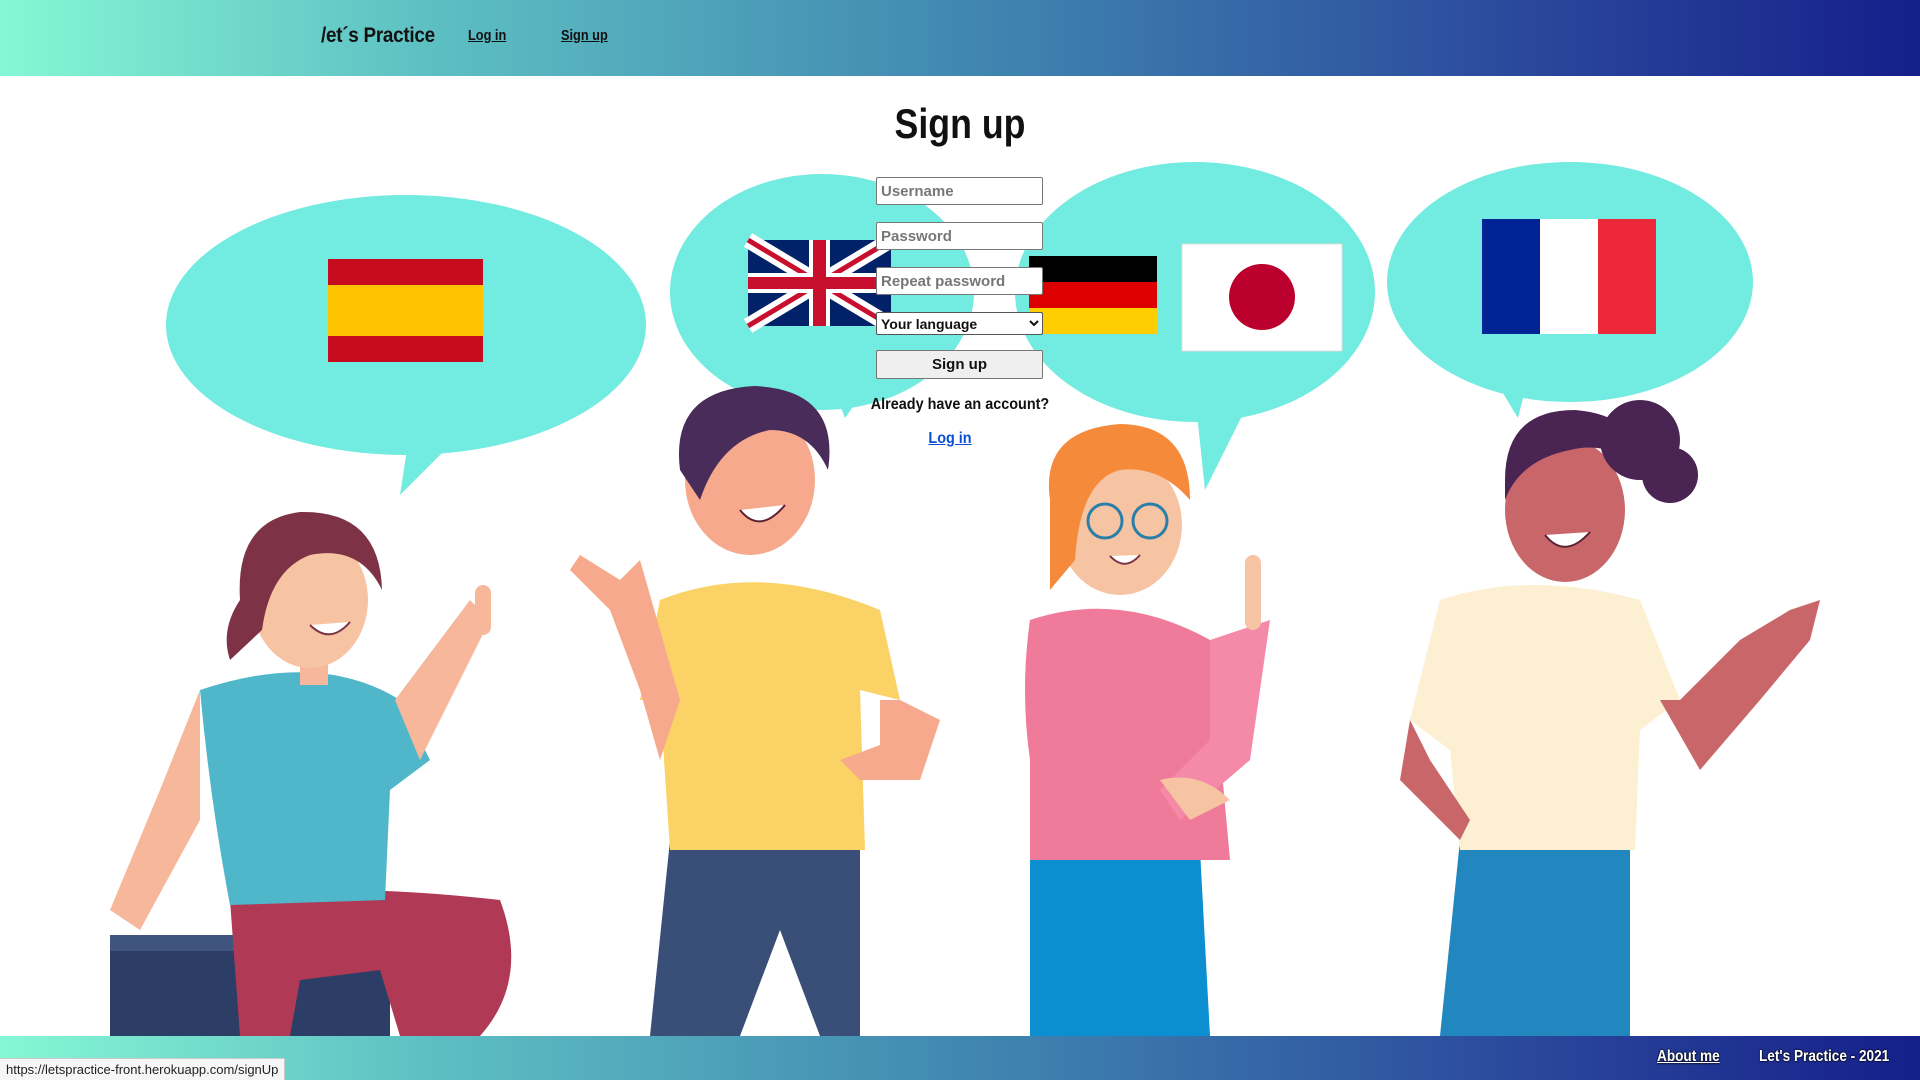 This screenshot has height=1081, width=1920. Describe the element at coordinates (959, 364) in the screenshot. I see `signup-submit-button: Sign up` at that location.